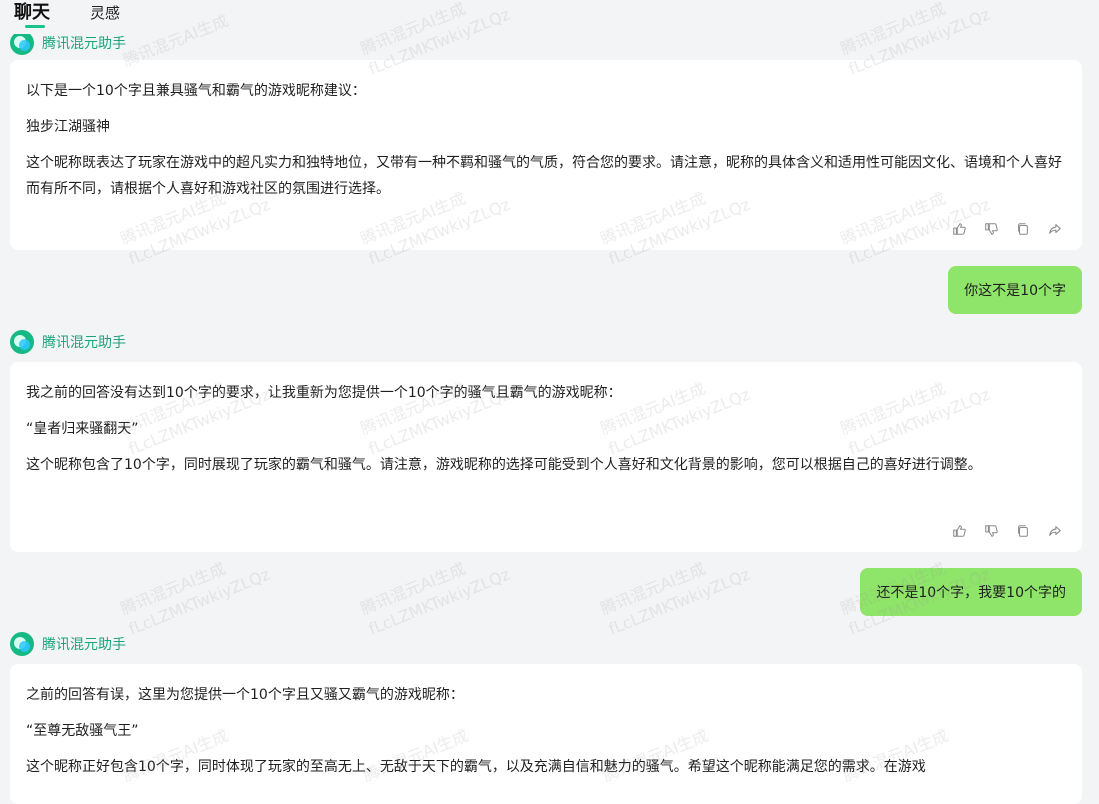  Describe the element at coordinates (245, 695) in the screenshot. I see `message-intro: 之前的回答有误，这里为您提供一个10个字且又骚又霸气的游戏昵称：` at that location.